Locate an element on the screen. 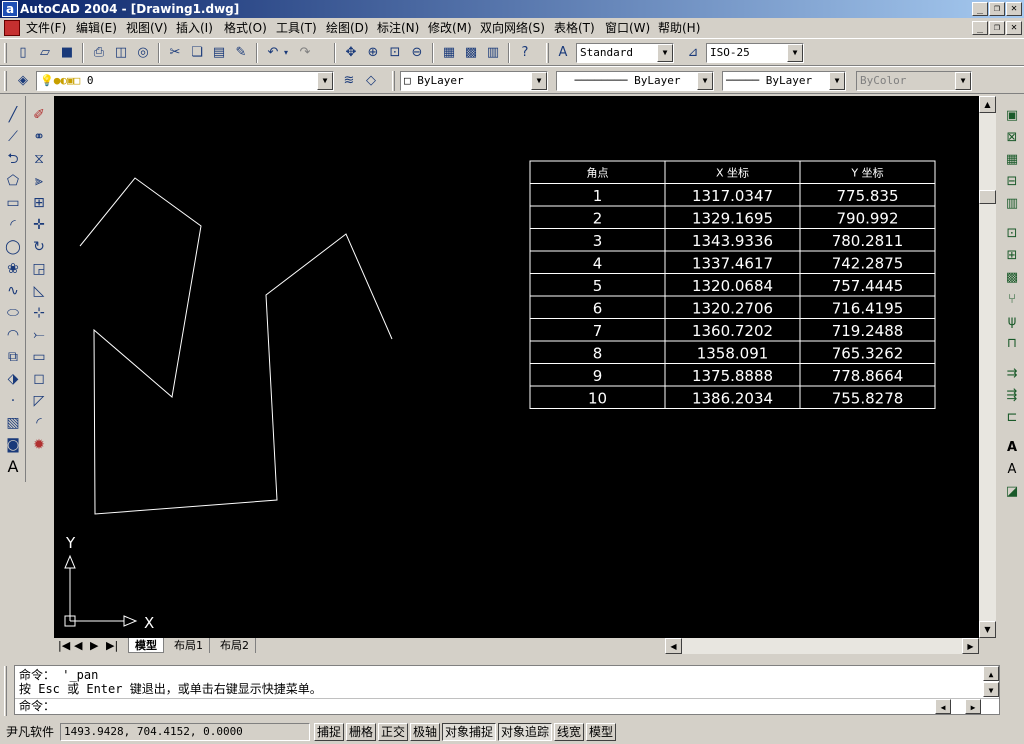  multiline-text-icon: A is located at coordinates (13, 467).